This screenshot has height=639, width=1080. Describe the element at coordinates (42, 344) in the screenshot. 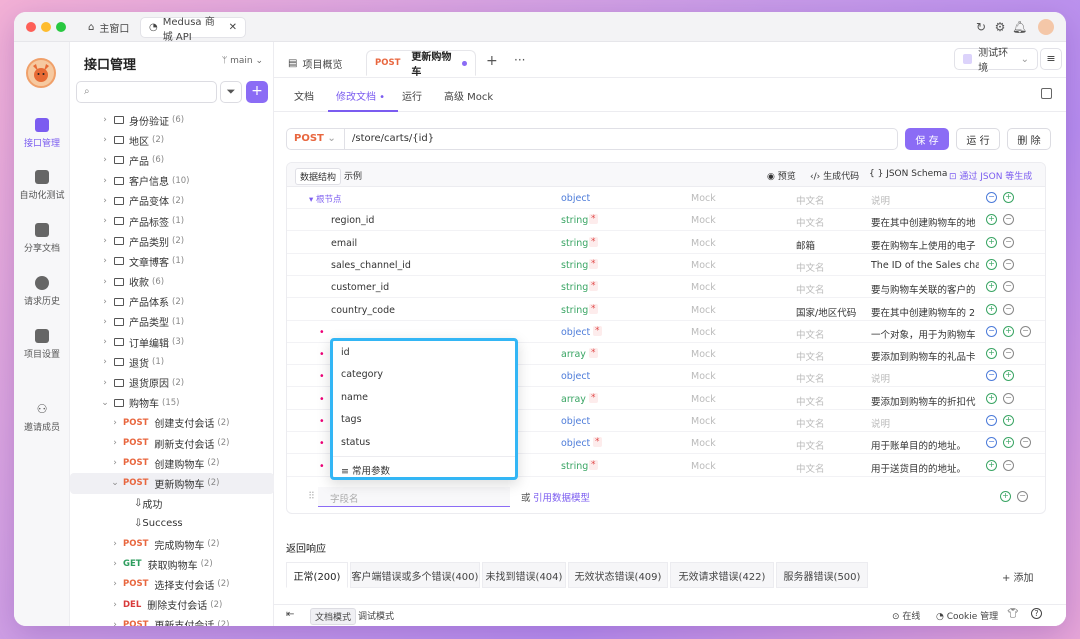

I see `rail-item-settings: 项目设置` at that location.